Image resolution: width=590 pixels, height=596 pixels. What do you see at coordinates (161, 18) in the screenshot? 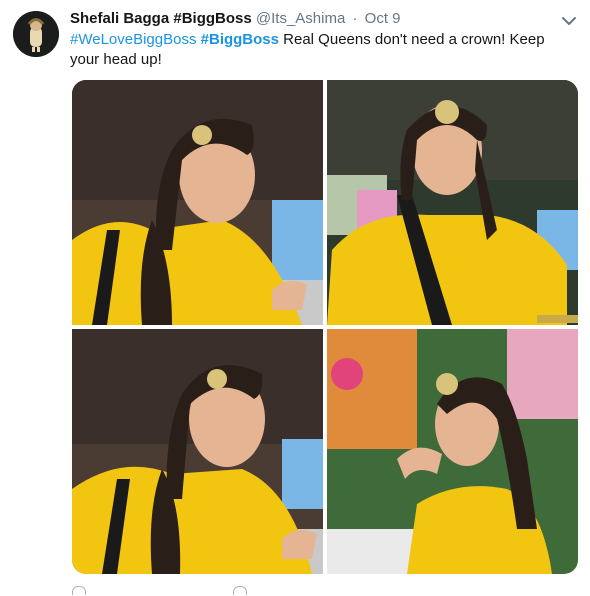
I see `author-name: Shefali Bagga #BiggBoss` at bounding box center [161, 18].